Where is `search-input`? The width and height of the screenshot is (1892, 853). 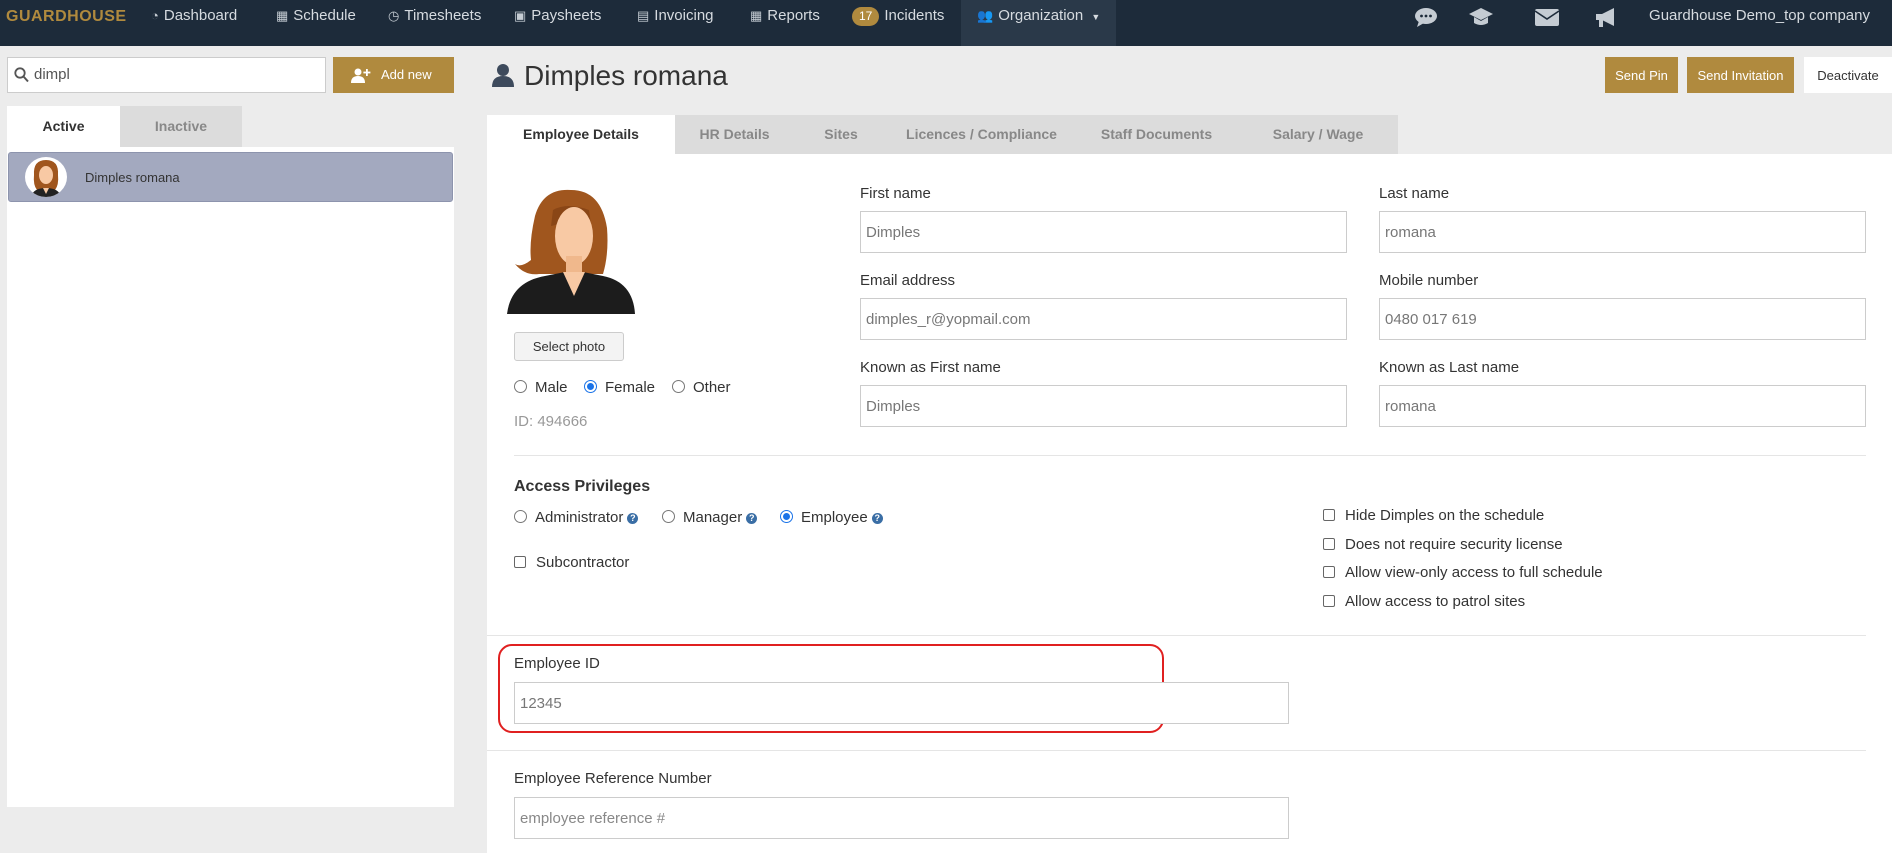
search-input is located at coordinates (174, 74).